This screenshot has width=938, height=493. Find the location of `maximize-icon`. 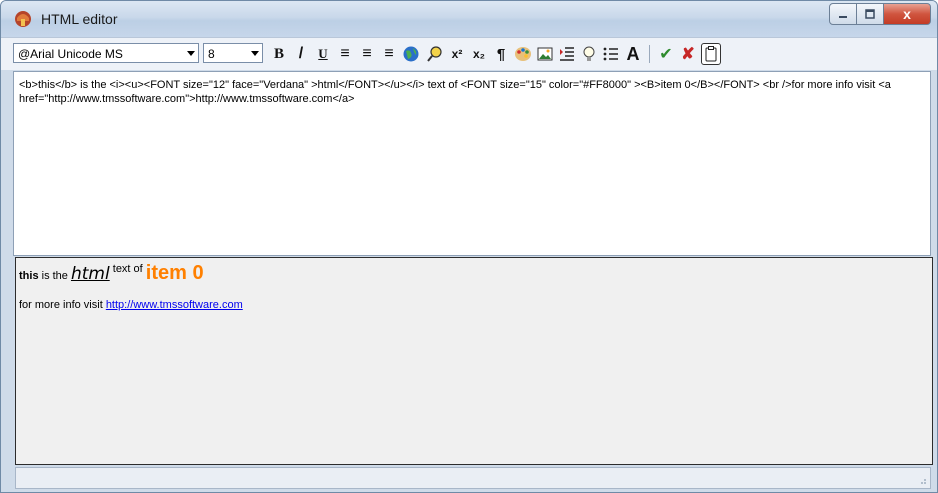

maximize-icon is located at coordinates (870, 14).